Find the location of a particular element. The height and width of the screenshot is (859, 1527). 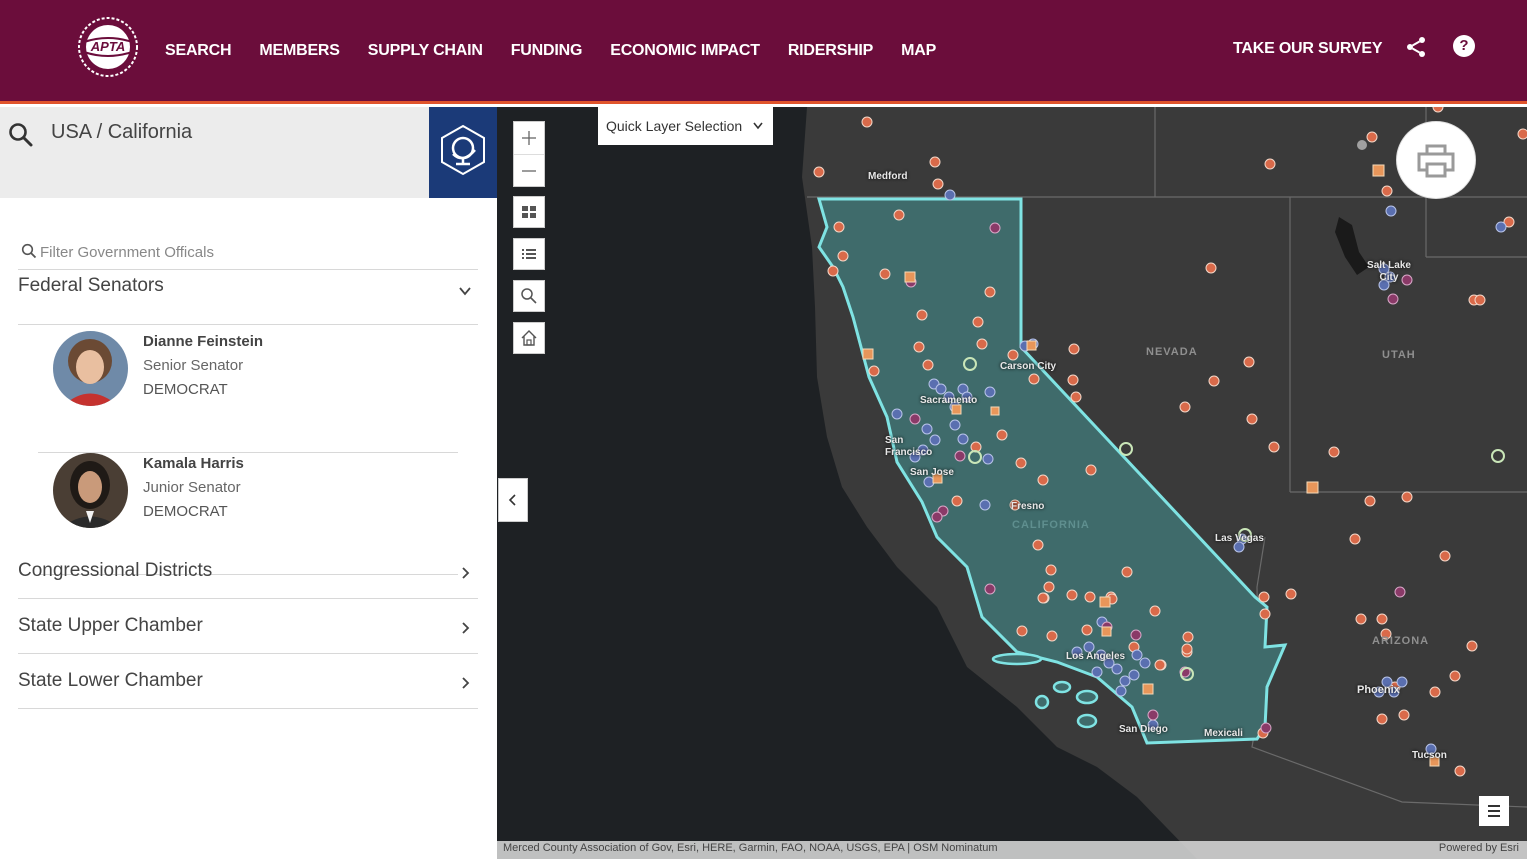

chevron-left-icon is located at coordinates (512, 500).